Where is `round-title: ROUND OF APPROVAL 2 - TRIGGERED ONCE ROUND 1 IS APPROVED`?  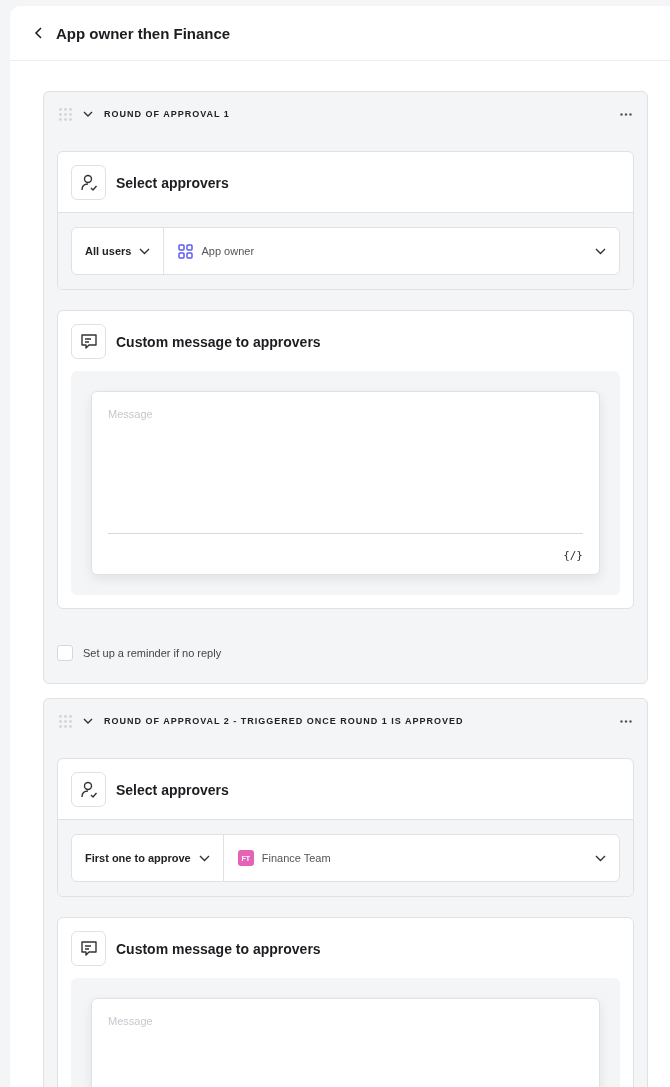
round-title: ROUND OF APPROVAL 2 - TRIGGERED ONCE ROUND 1 IS APPROVED is located at coordinates (284, 721).